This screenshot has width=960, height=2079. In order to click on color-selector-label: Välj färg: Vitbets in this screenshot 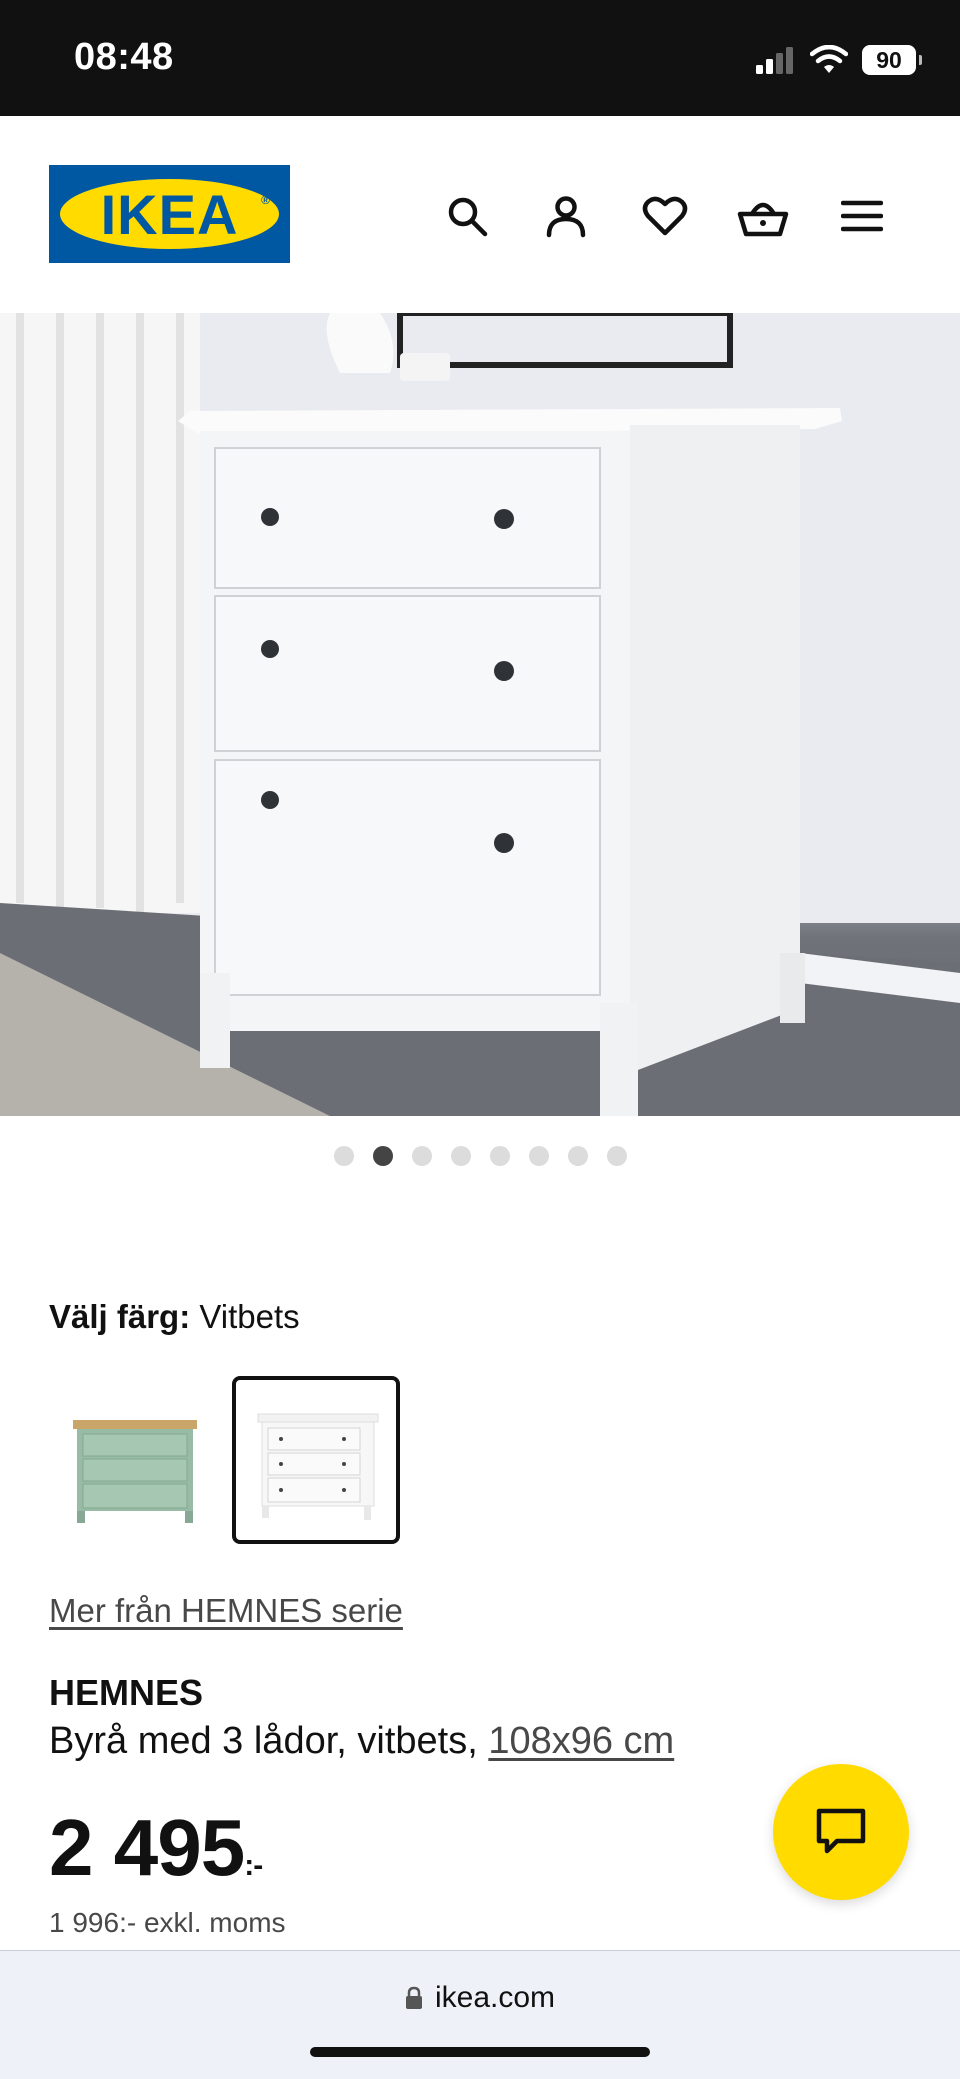, I will do `click(174, 1317)`.